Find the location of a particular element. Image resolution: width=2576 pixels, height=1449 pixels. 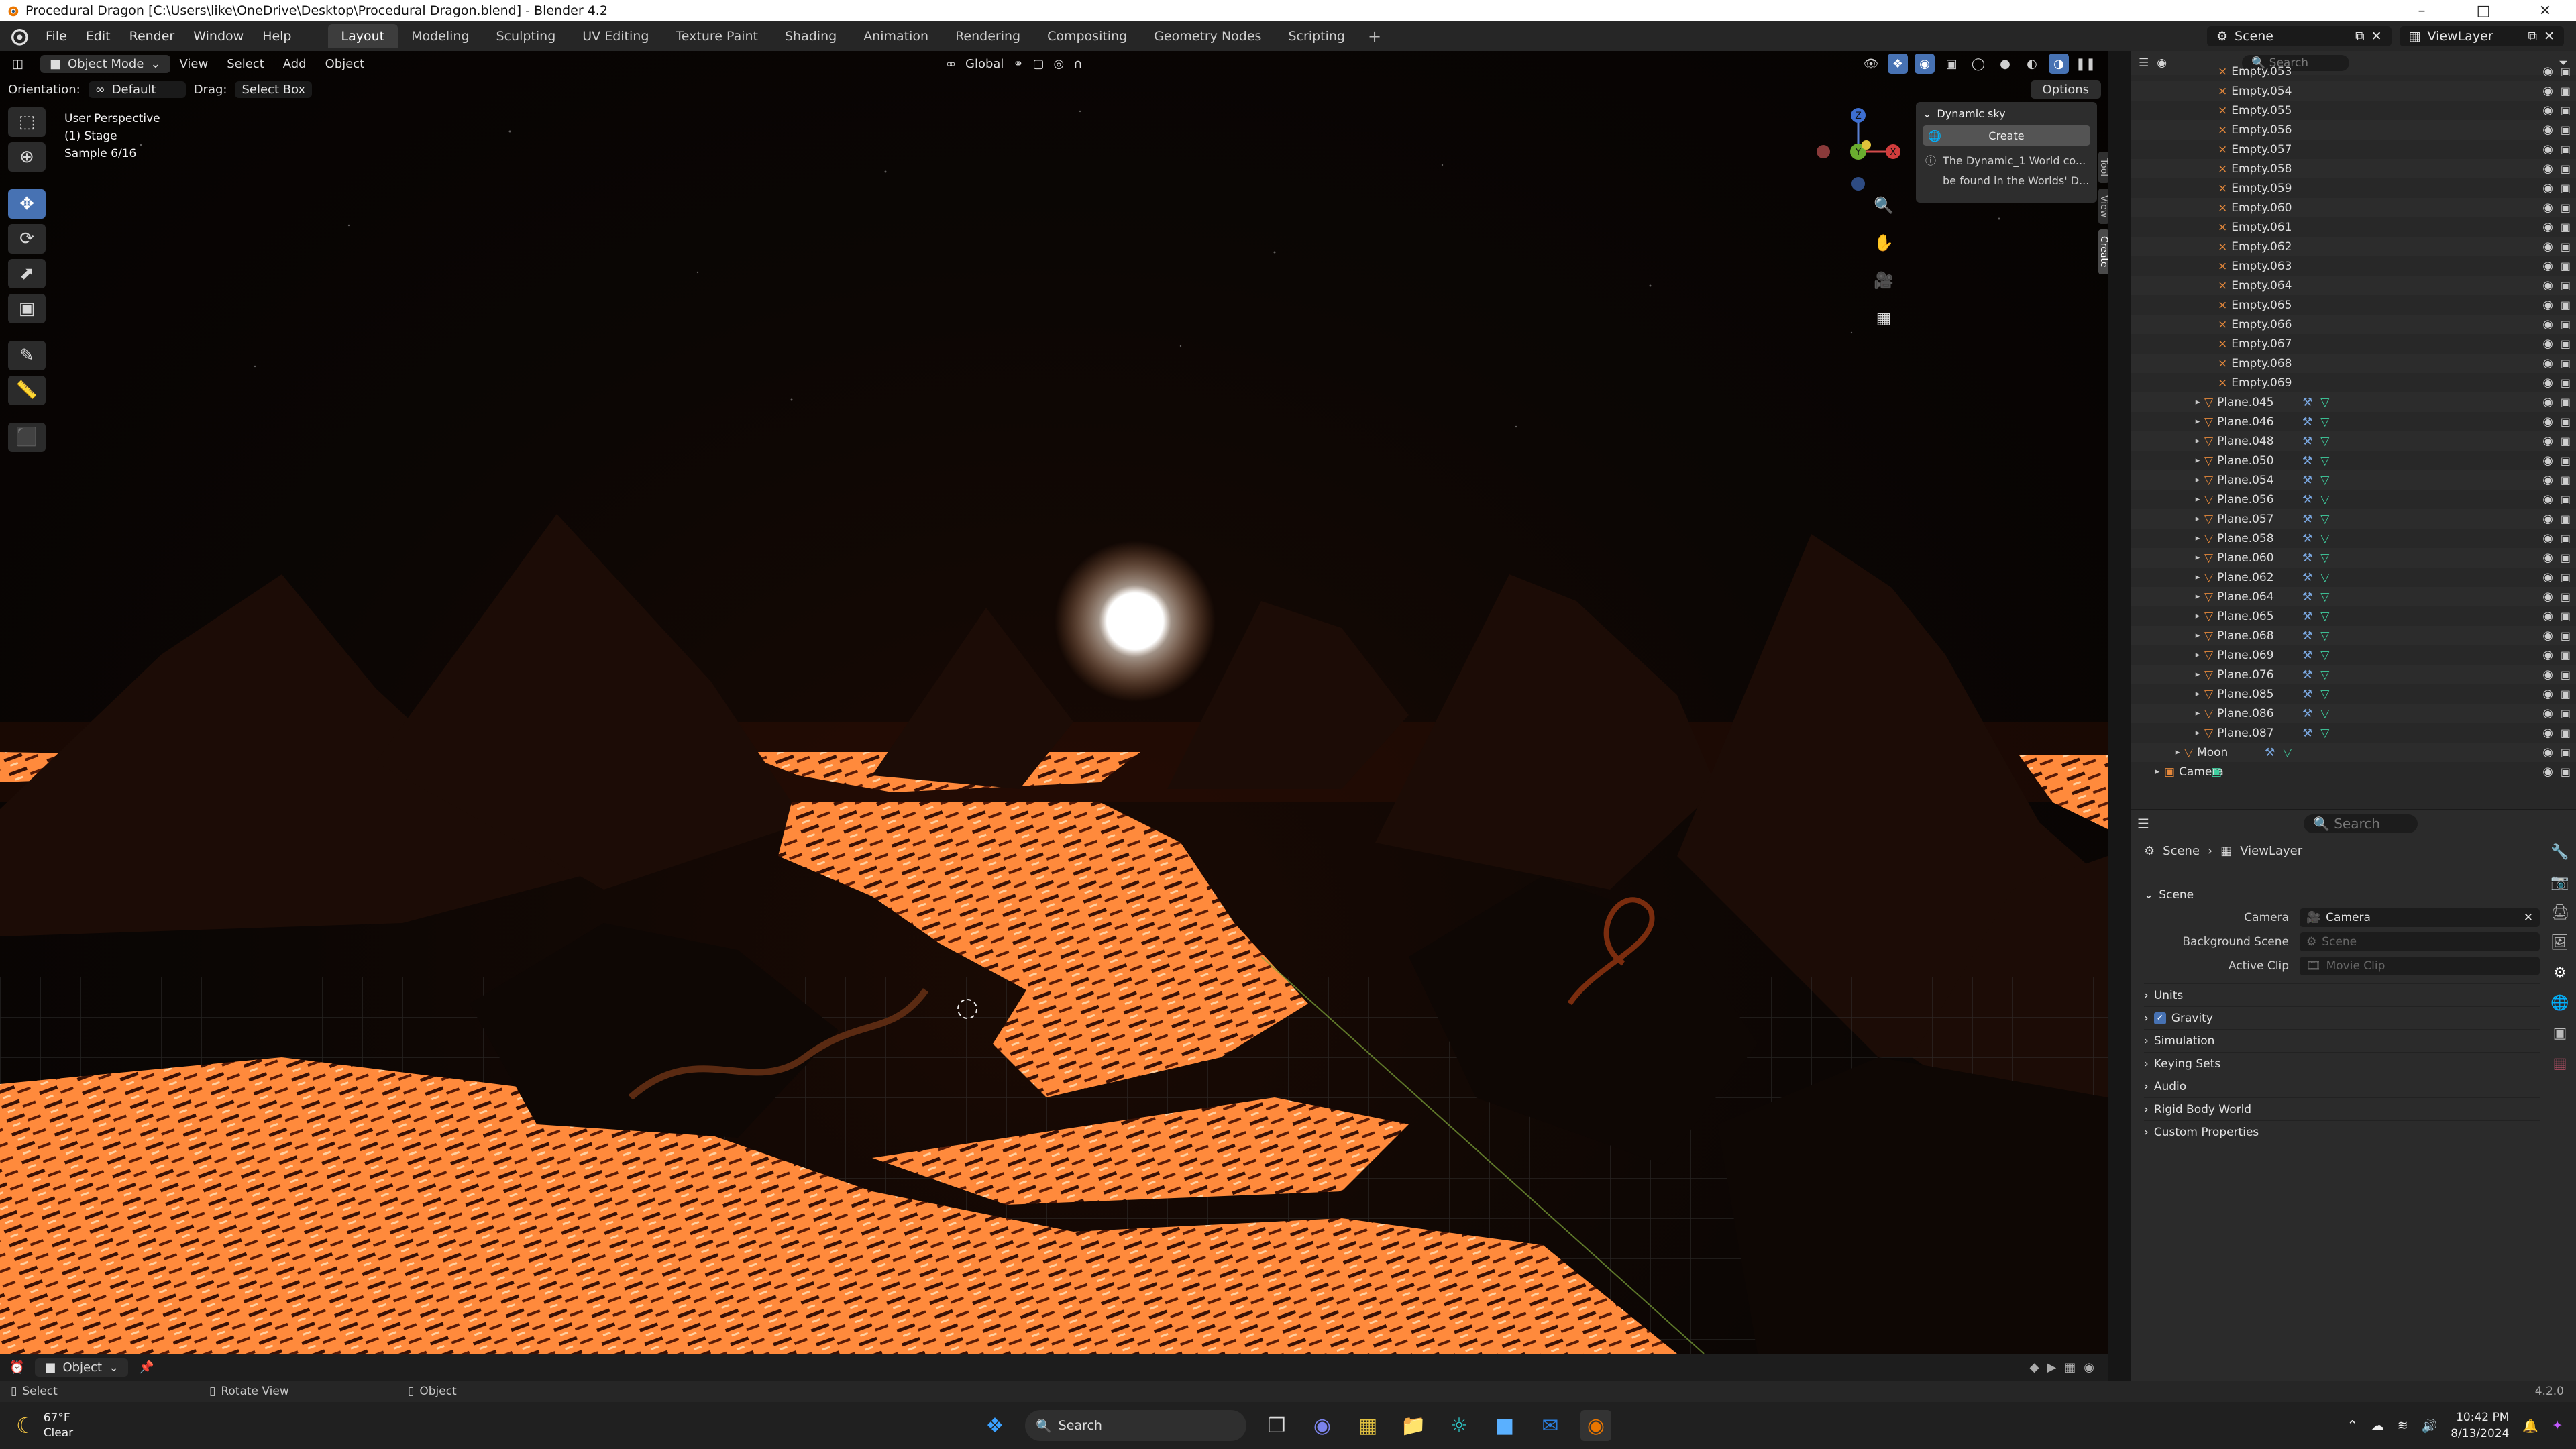

outliner-row: ⨯ Empty.068 ◉ ▣ is located at coordinates (2353, 363).